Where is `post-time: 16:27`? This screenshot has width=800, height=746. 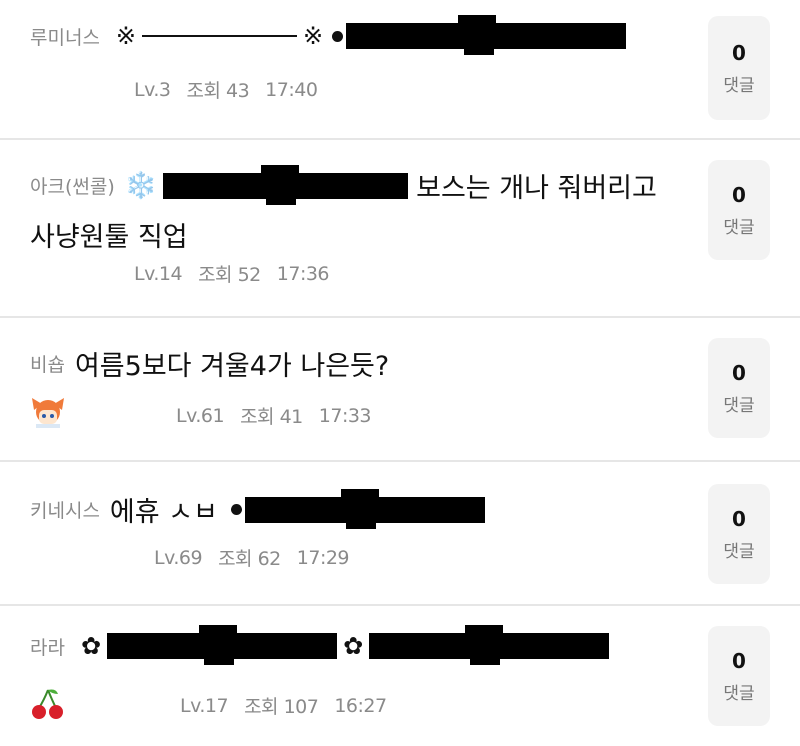 post-time: 16:27 is located at coordinates (360, 705).